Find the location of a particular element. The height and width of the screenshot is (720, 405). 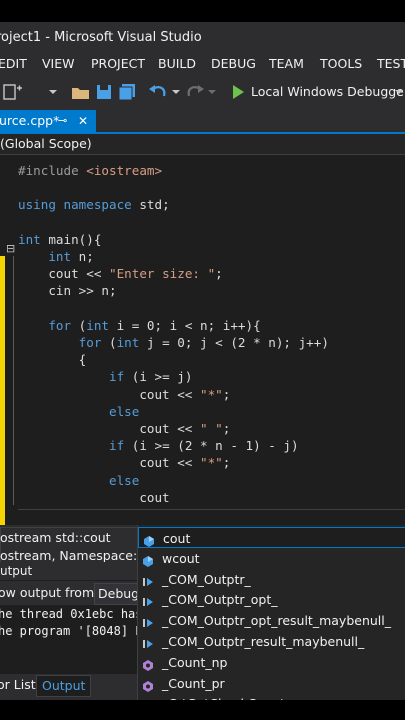

collapse-icon: ⊟ is located at coordinates (10, 248).